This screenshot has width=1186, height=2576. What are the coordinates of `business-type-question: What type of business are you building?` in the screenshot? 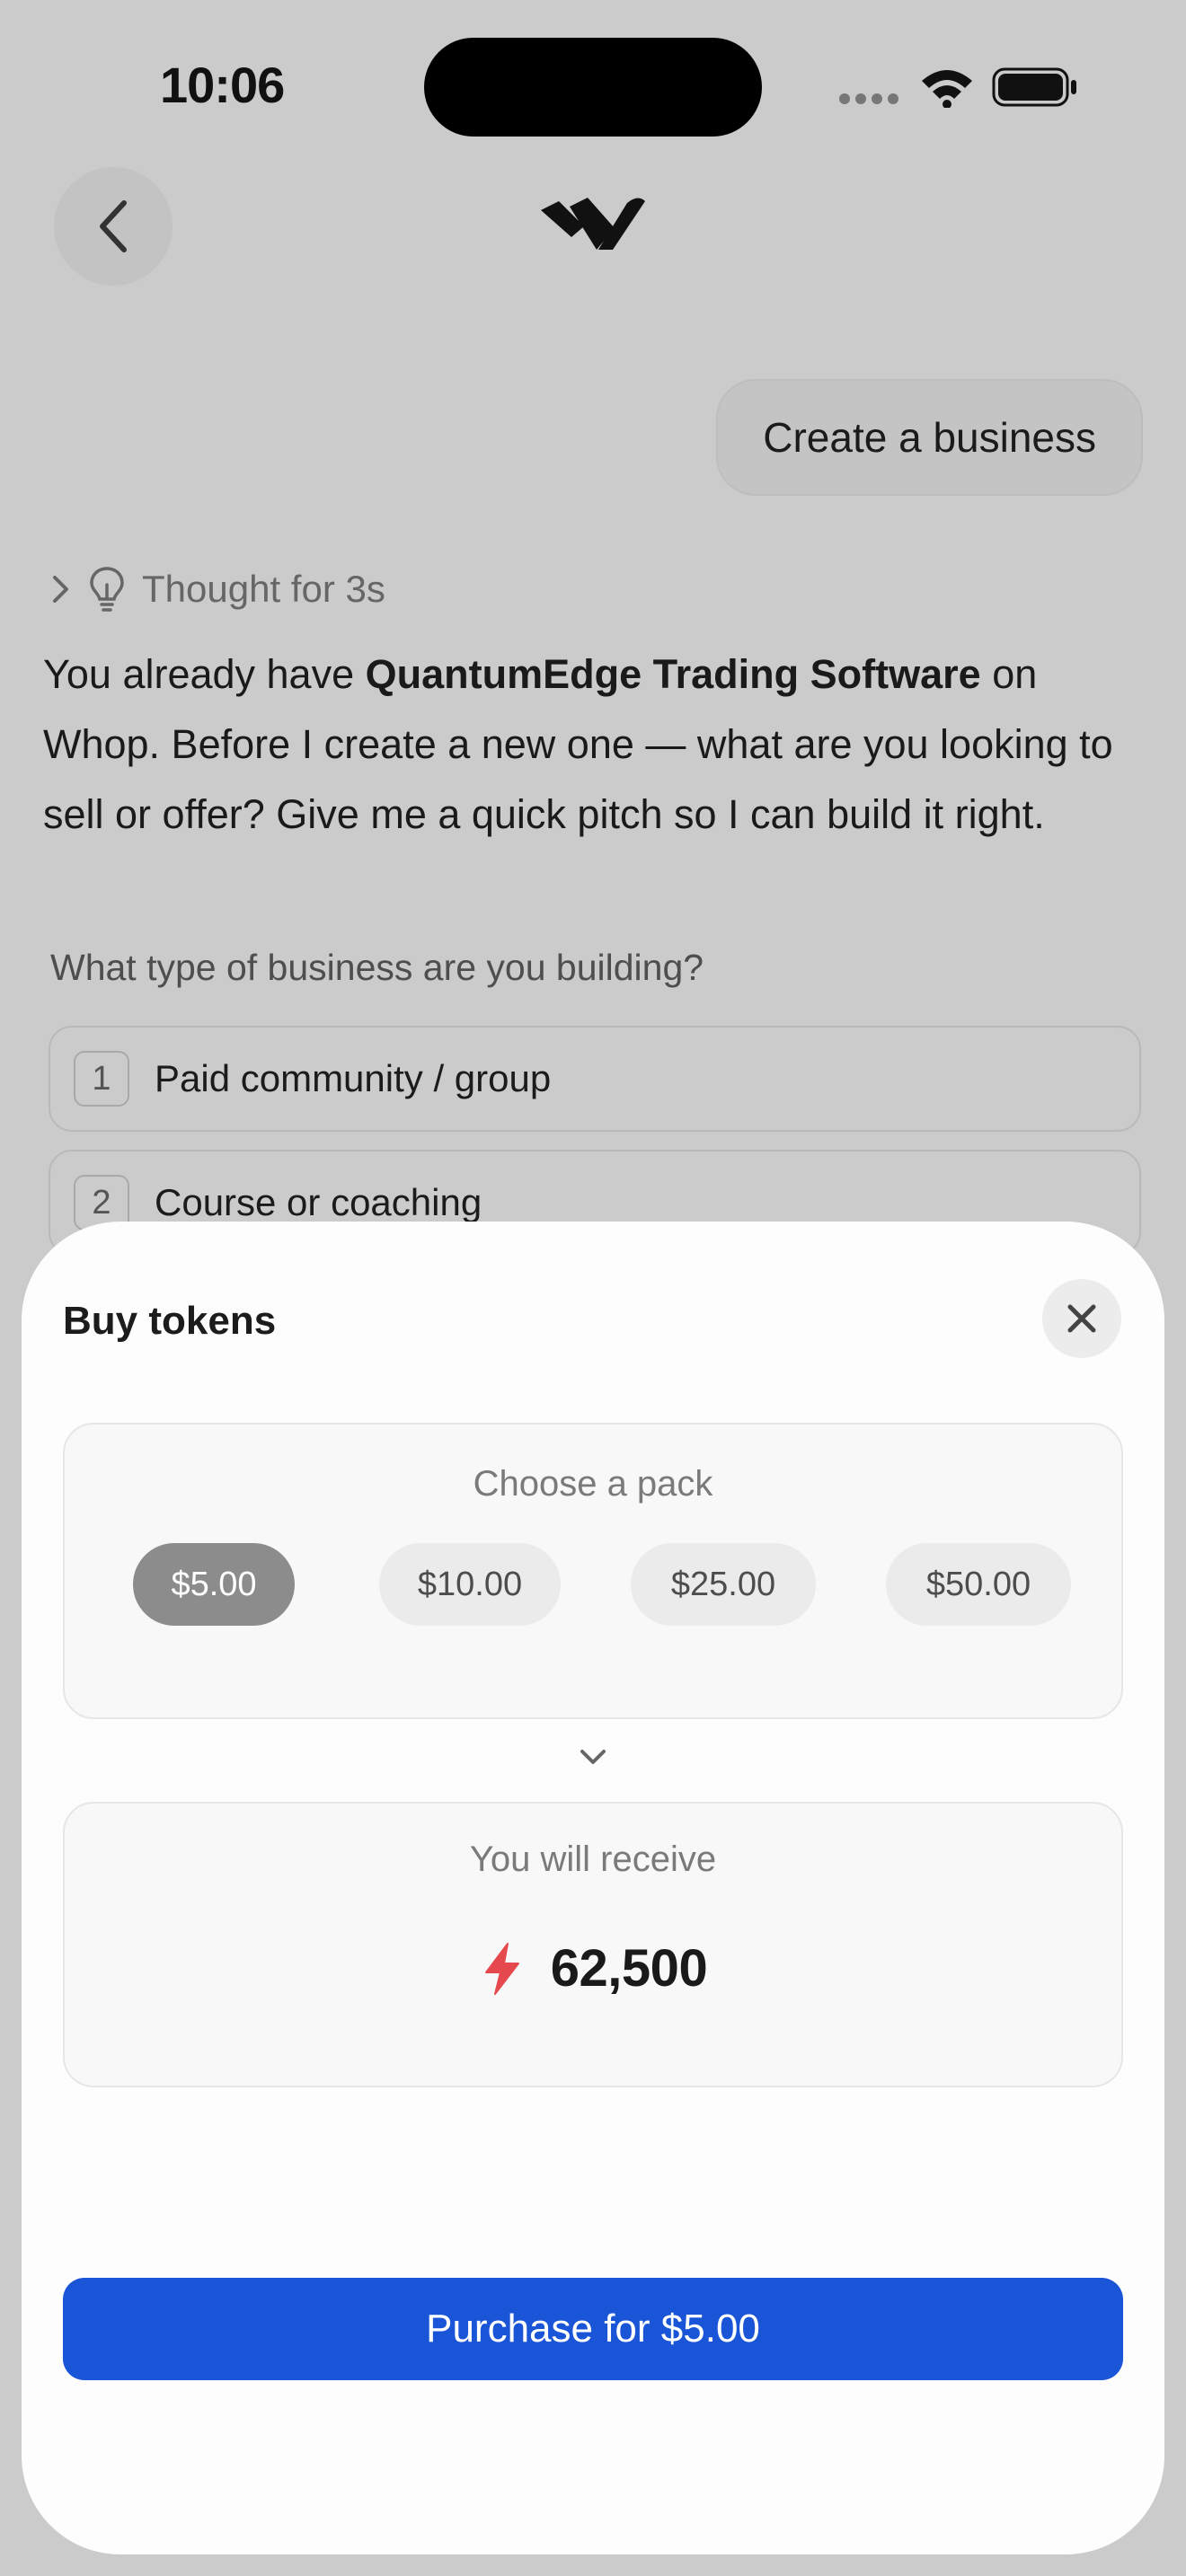 It's located at (377, 967).